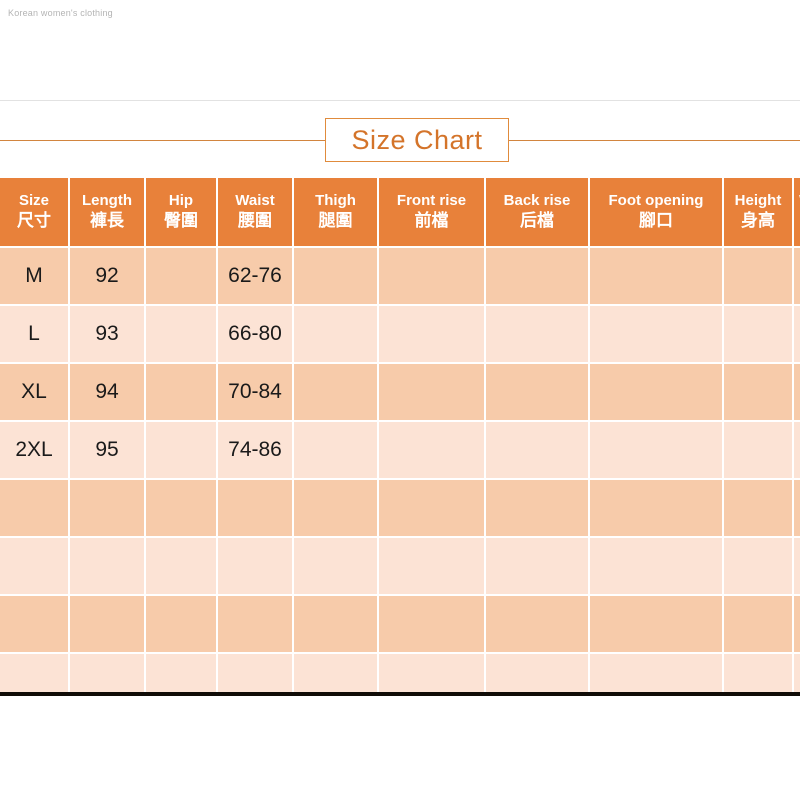 This screenshot has width=800, height=800. Describe the element at coordinates (400, 100) in the screenshot. I see `top-divider` at that location.